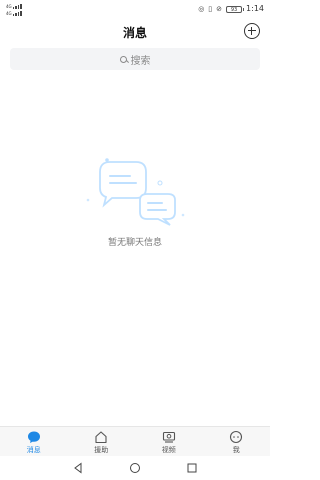  Describe the element at coordinates (236, 437) in the screenshot. I see `profile-icon` at that location.